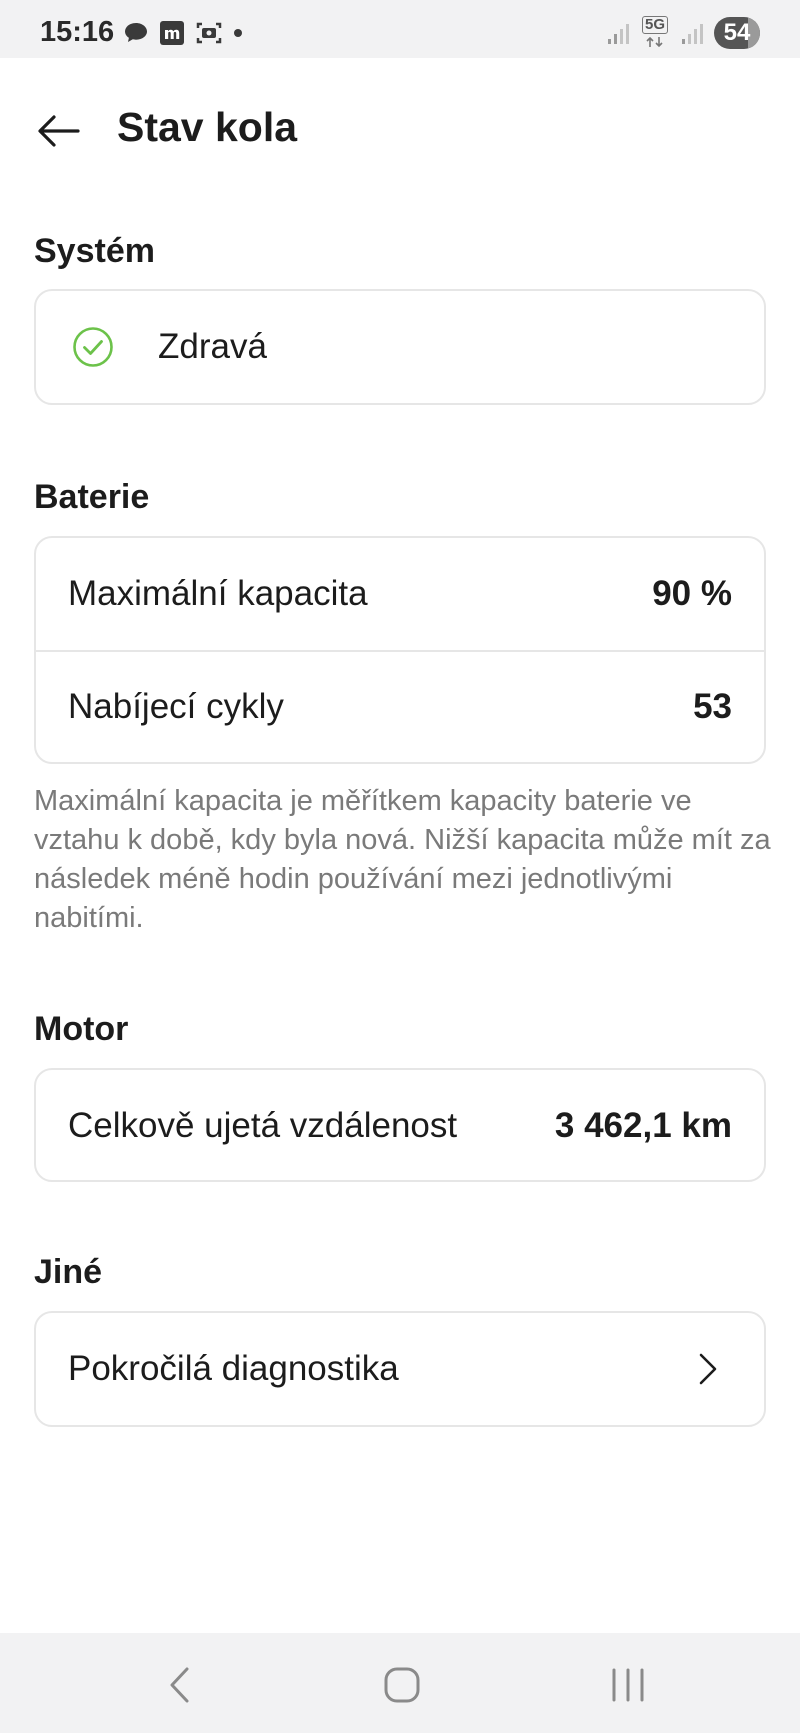  I want to click on battery-icon: 54, so click(737, 33).